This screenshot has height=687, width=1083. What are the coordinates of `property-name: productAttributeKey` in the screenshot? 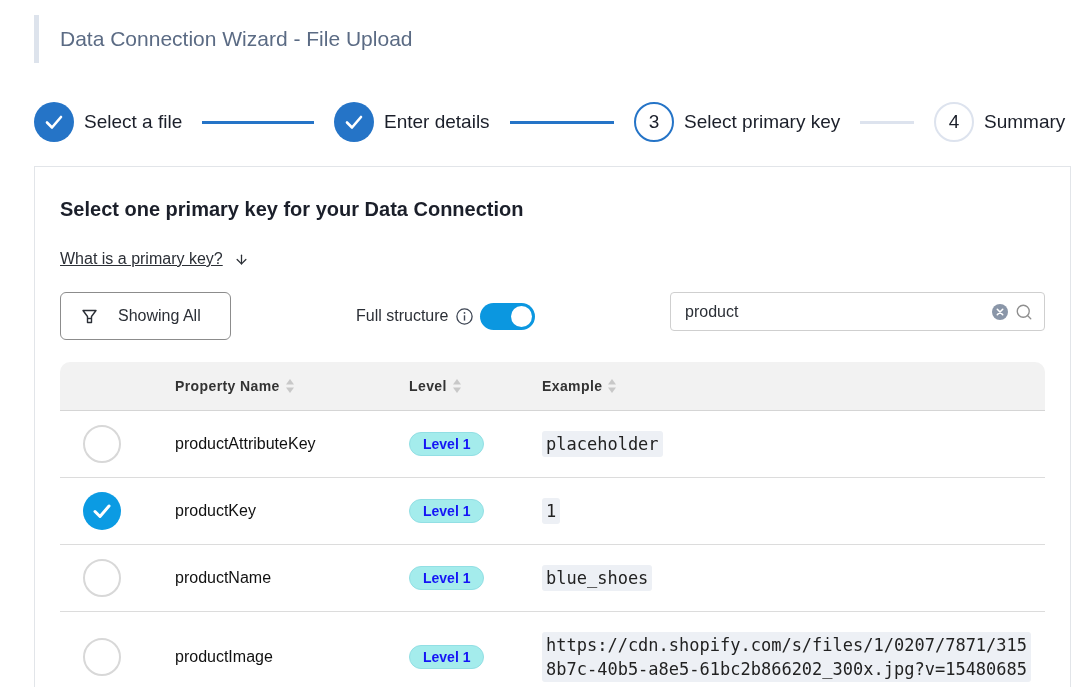 It's located at (245, 444).